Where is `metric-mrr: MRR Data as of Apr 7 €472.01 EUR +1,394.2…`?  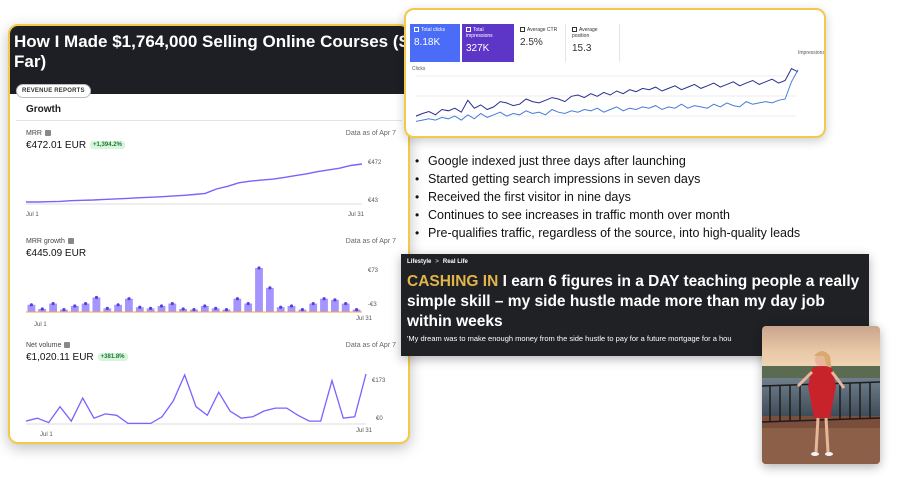
metric-mrr: MRR Data as of Apr 7 €472.01 EUR +1,394.2… is located at coordinates (216, 174).